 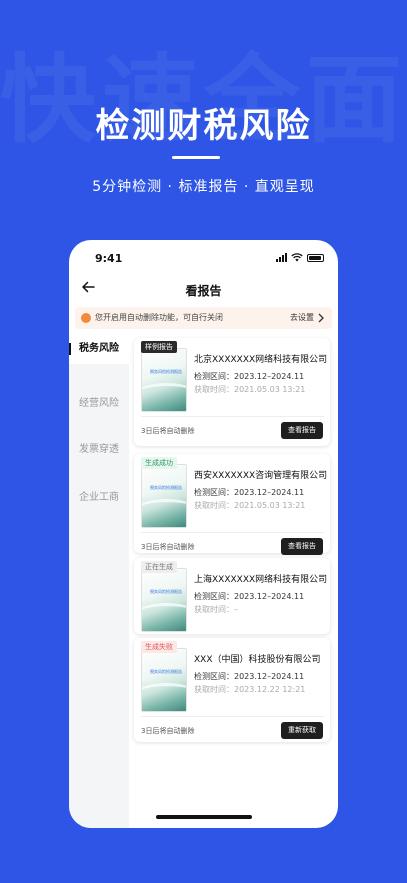 I want to click on notice-text: 您开启用自动删除功能，可自行关闭, so click(x=159, y=317).